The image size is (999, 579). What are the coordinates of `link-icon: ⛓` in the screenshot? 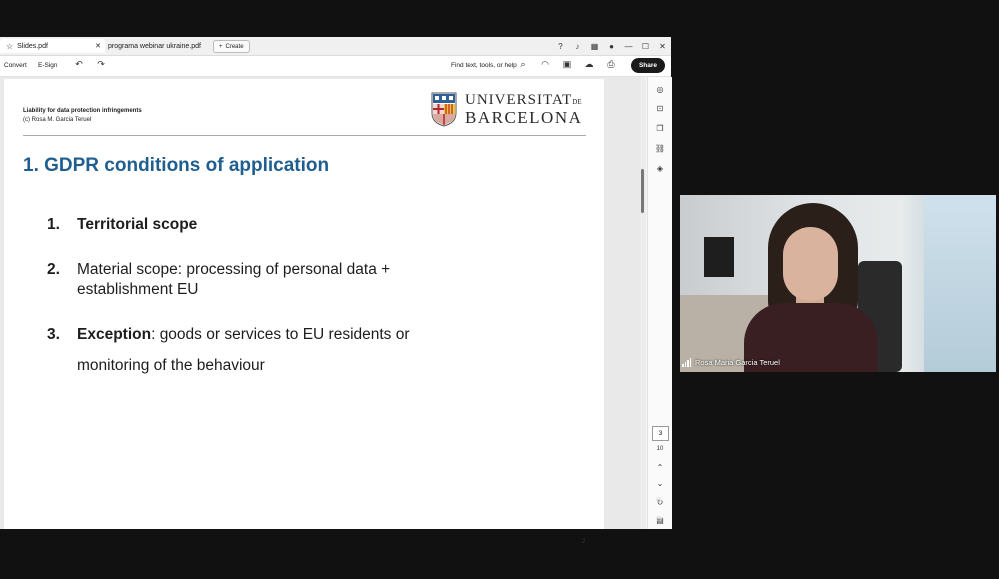 It's located at (660, 148).